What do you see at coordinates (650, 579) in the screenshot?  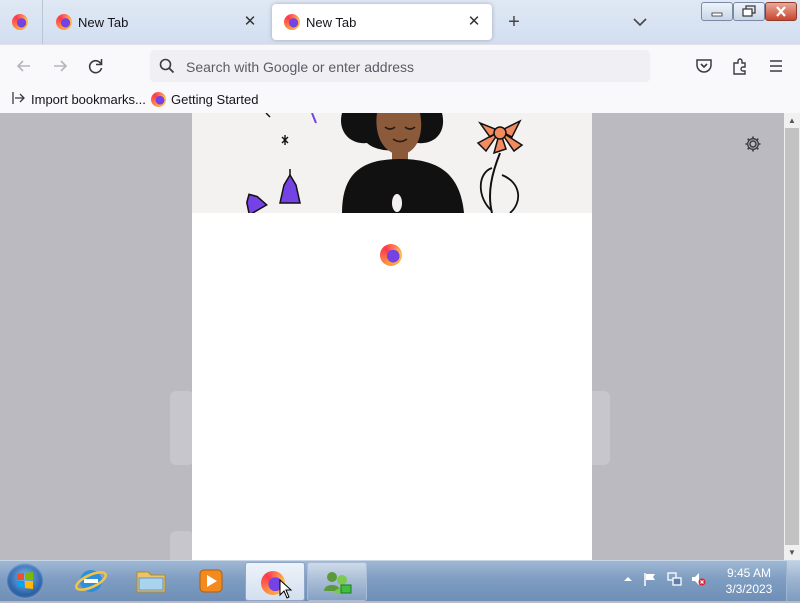 I see `action-center-flag-icon` at bounding box center [650, 579].